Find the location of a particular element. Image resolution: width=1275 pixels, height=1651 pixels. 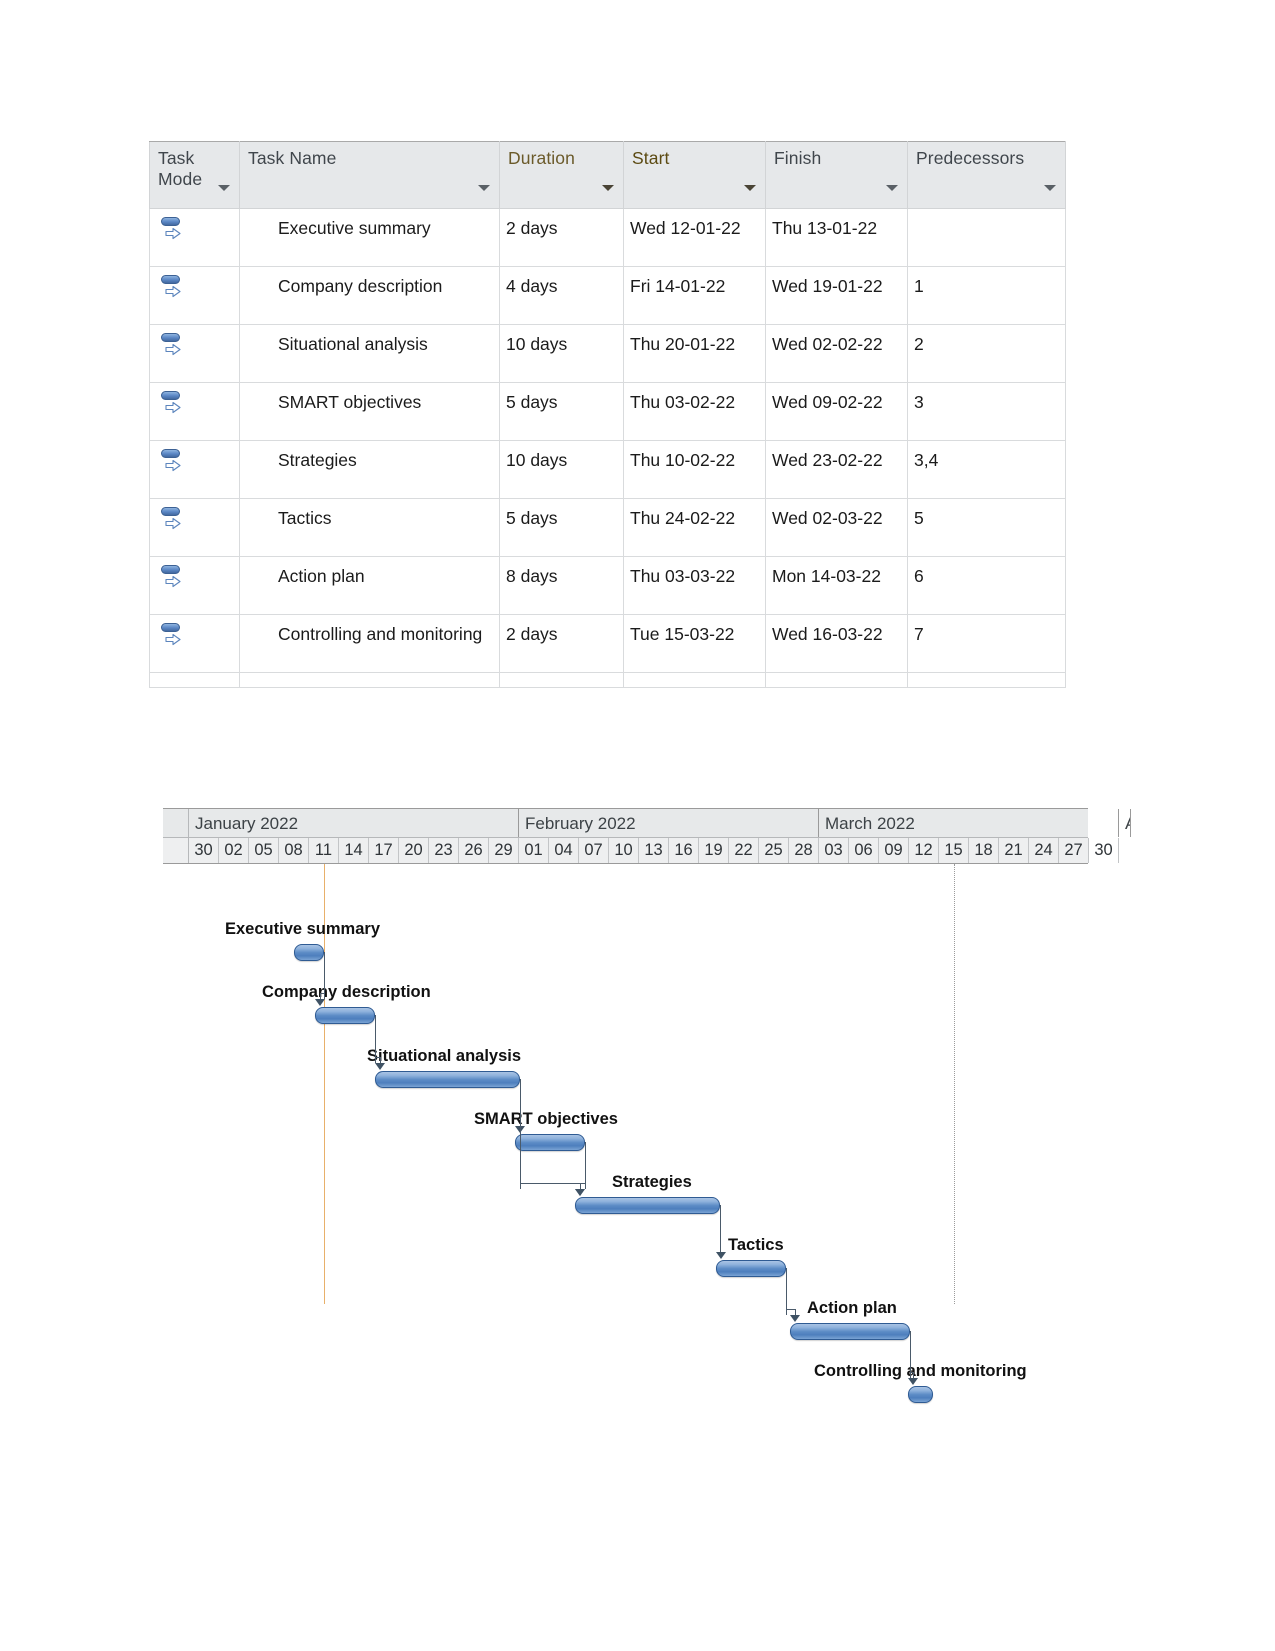

cell-predecessors: 7 is located at coordinates (986, 643).